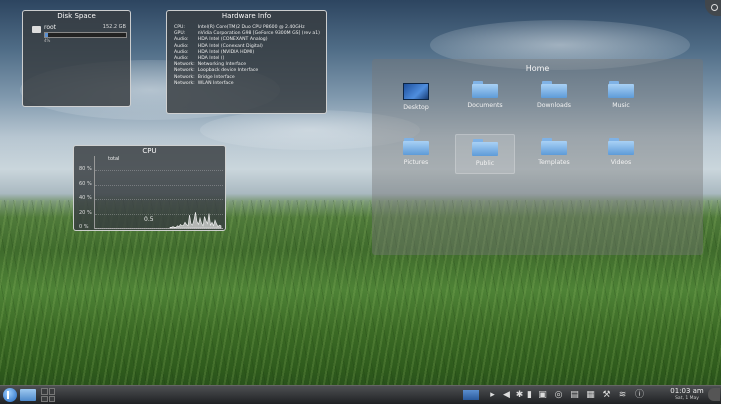  Describe the element at coordinates (114, 27) in the screenshot. I see `drive-size: 152.2 GB` at that location.